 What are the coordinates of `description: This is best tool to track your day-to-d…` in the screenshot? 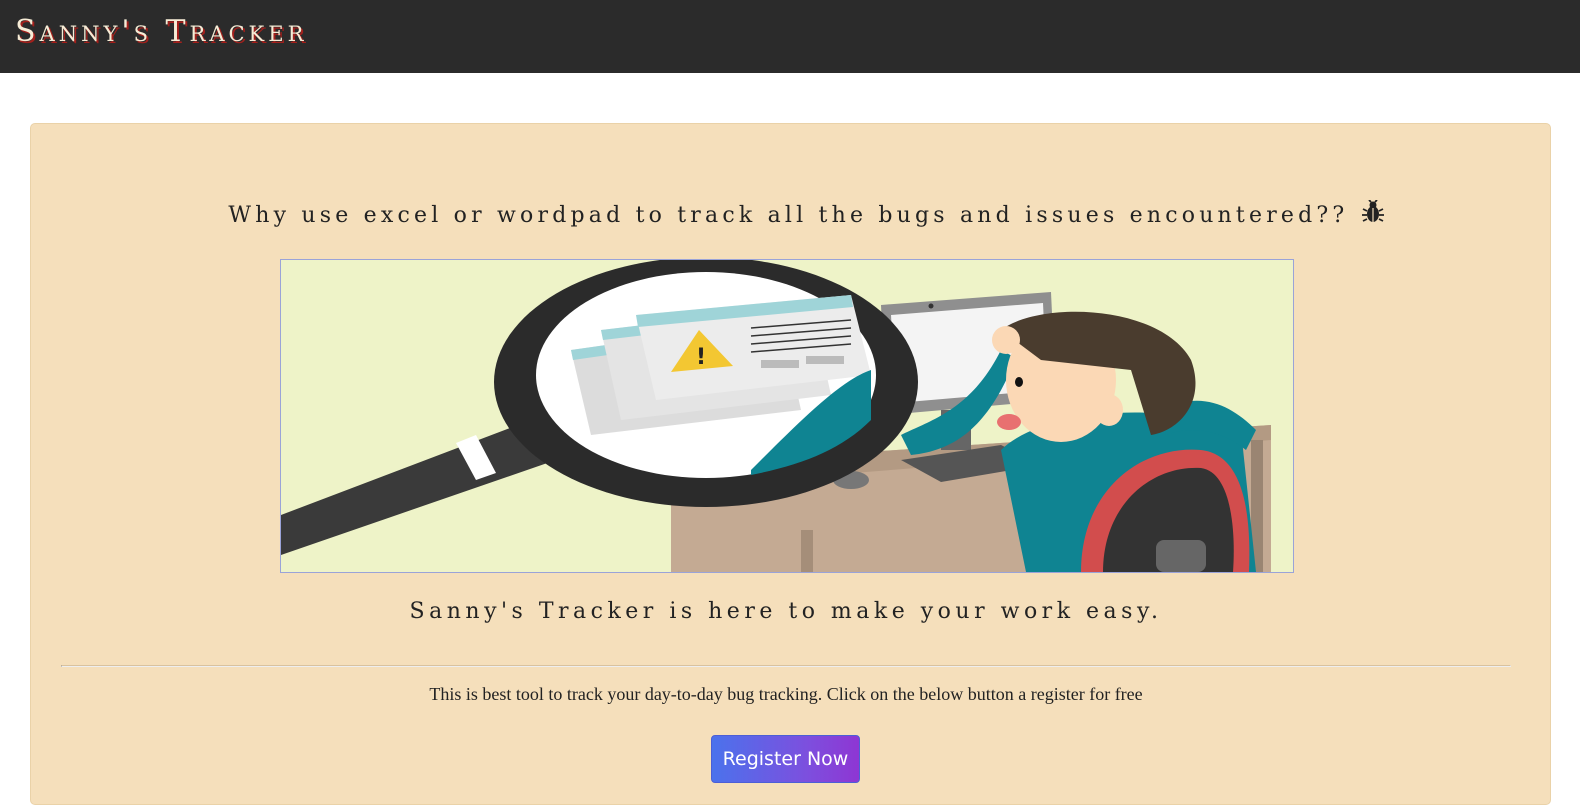 It's located at (786, 694).